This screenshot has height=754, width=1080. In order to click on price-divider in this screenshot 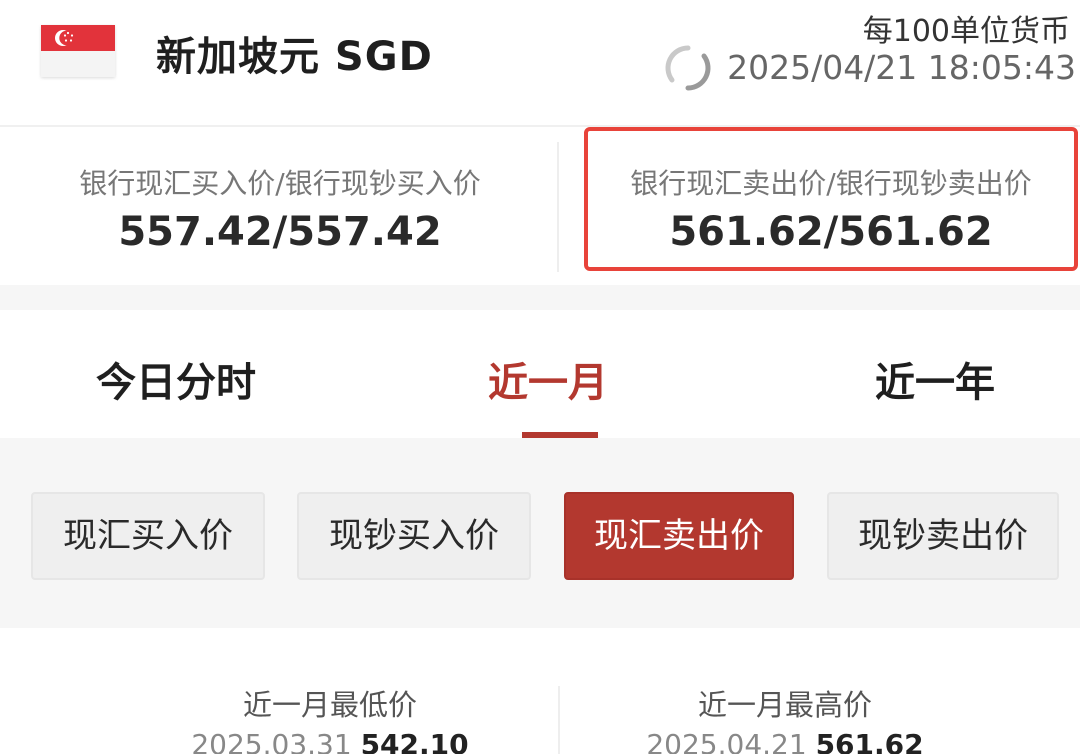, I will do `click(558, 207)`.